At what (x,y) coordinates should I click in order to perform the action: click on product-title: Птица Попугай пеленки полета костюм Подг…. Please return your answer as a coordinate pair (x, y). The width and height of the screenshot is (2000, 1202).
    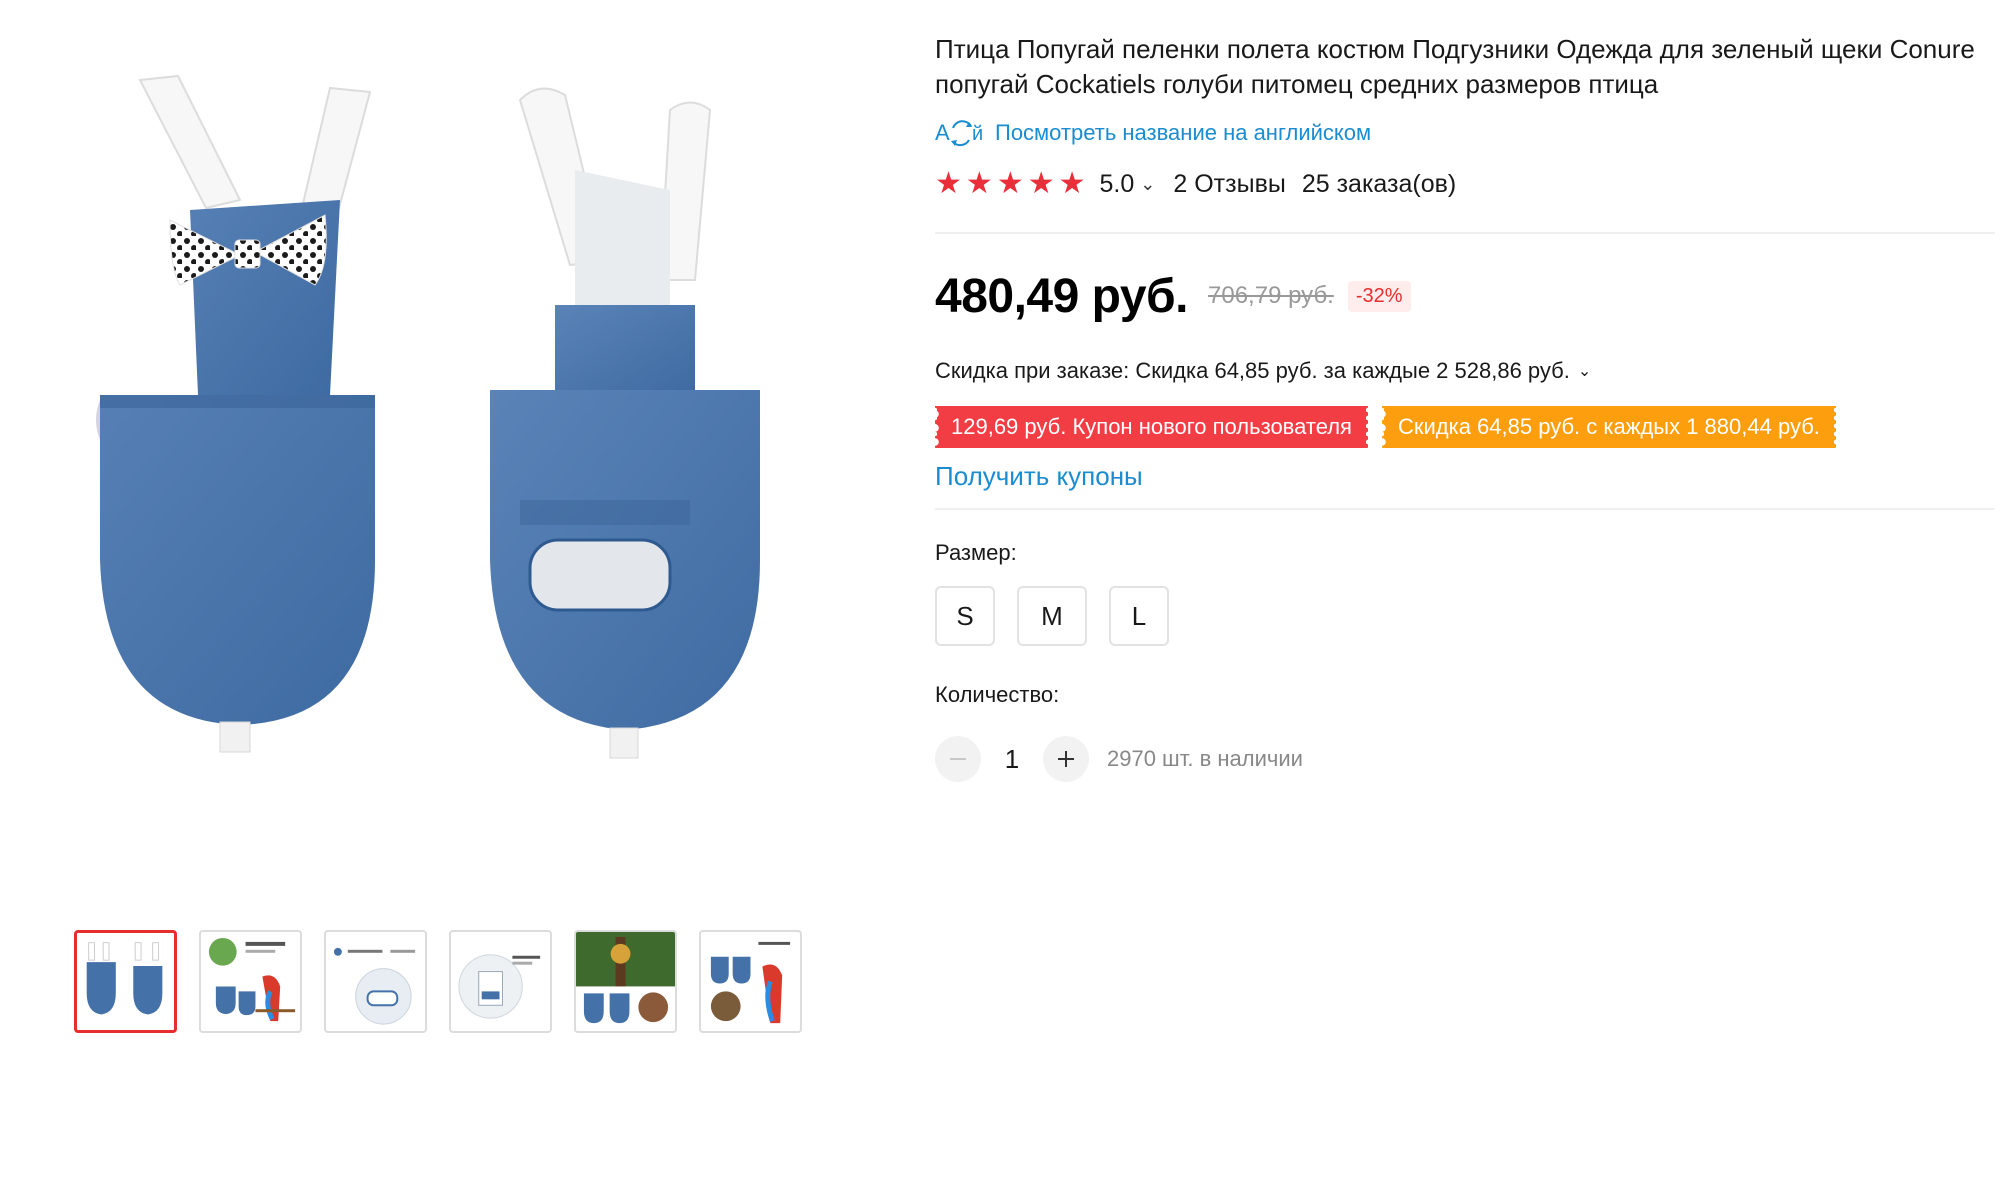
    Looking at the image, I should click on (1455, 66).